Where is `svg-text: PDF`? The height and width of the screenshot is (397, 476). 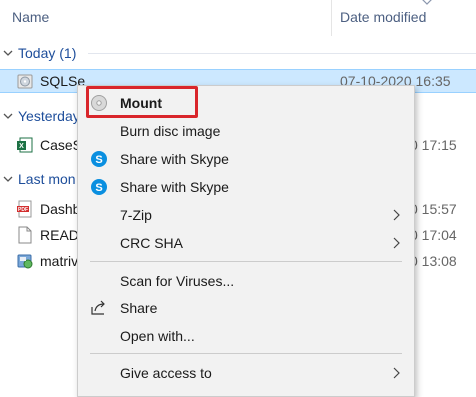 svg-text: PDF is located at coordinates (23, 210).